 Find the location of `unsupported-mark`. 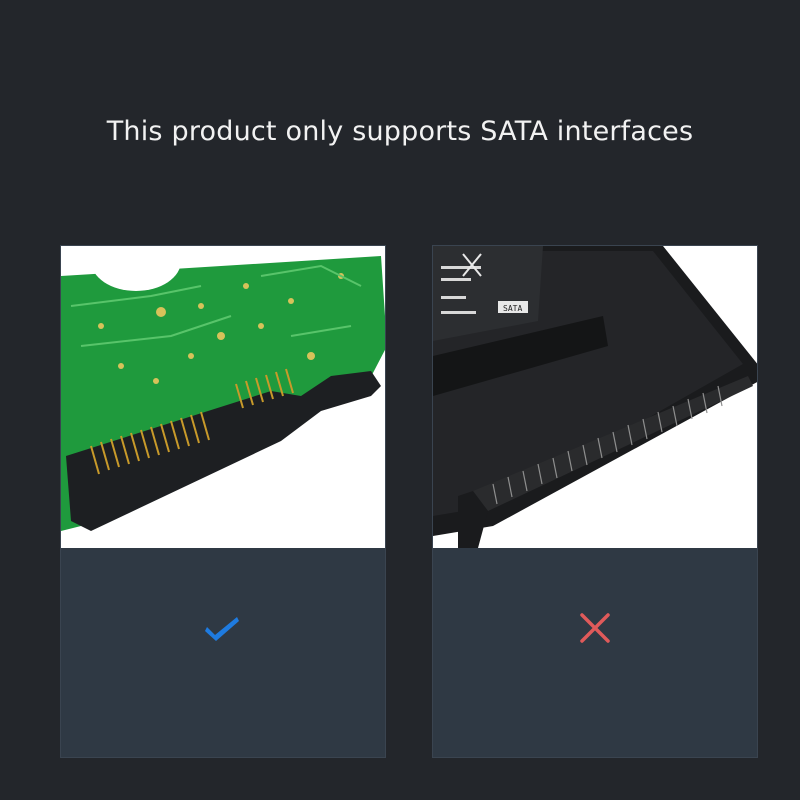

unsupported-mark is located at coordinates (595, 628).